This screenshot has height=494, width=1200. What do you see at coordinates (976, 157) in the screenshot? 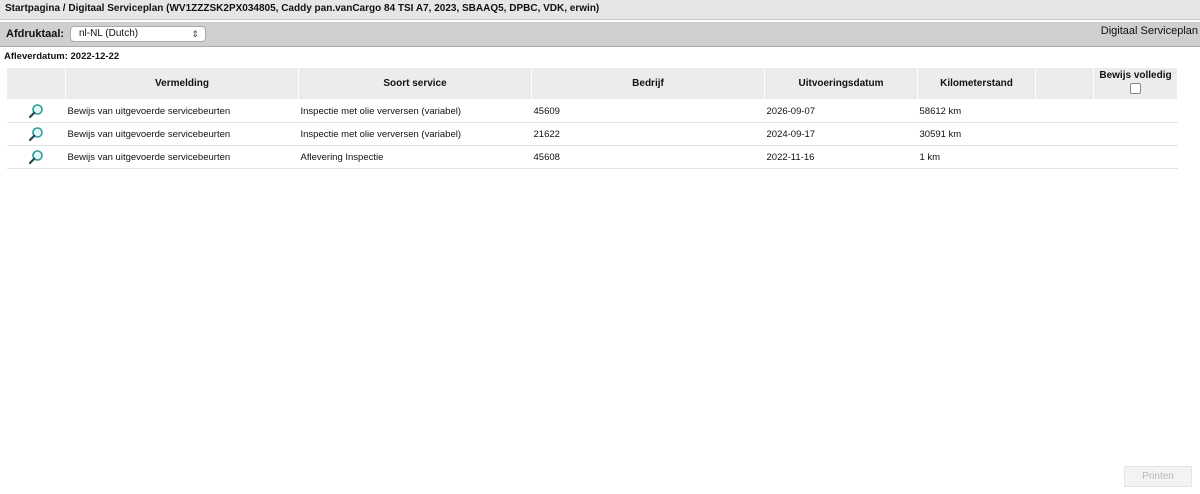
I see `cell-kilometerstand: 1 km` at bounding box center [976, 157].